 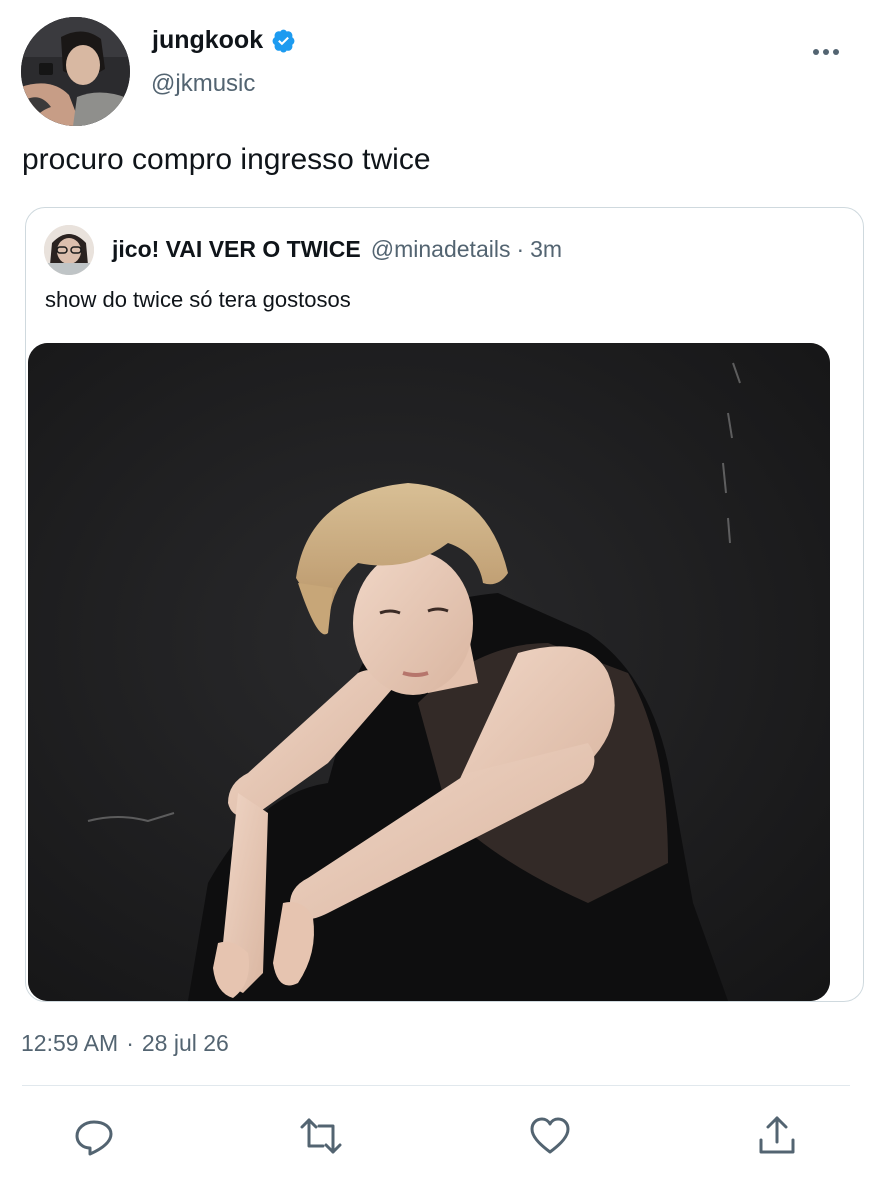 I want to click on author-name: jungkook, so click(x=207, y=40).